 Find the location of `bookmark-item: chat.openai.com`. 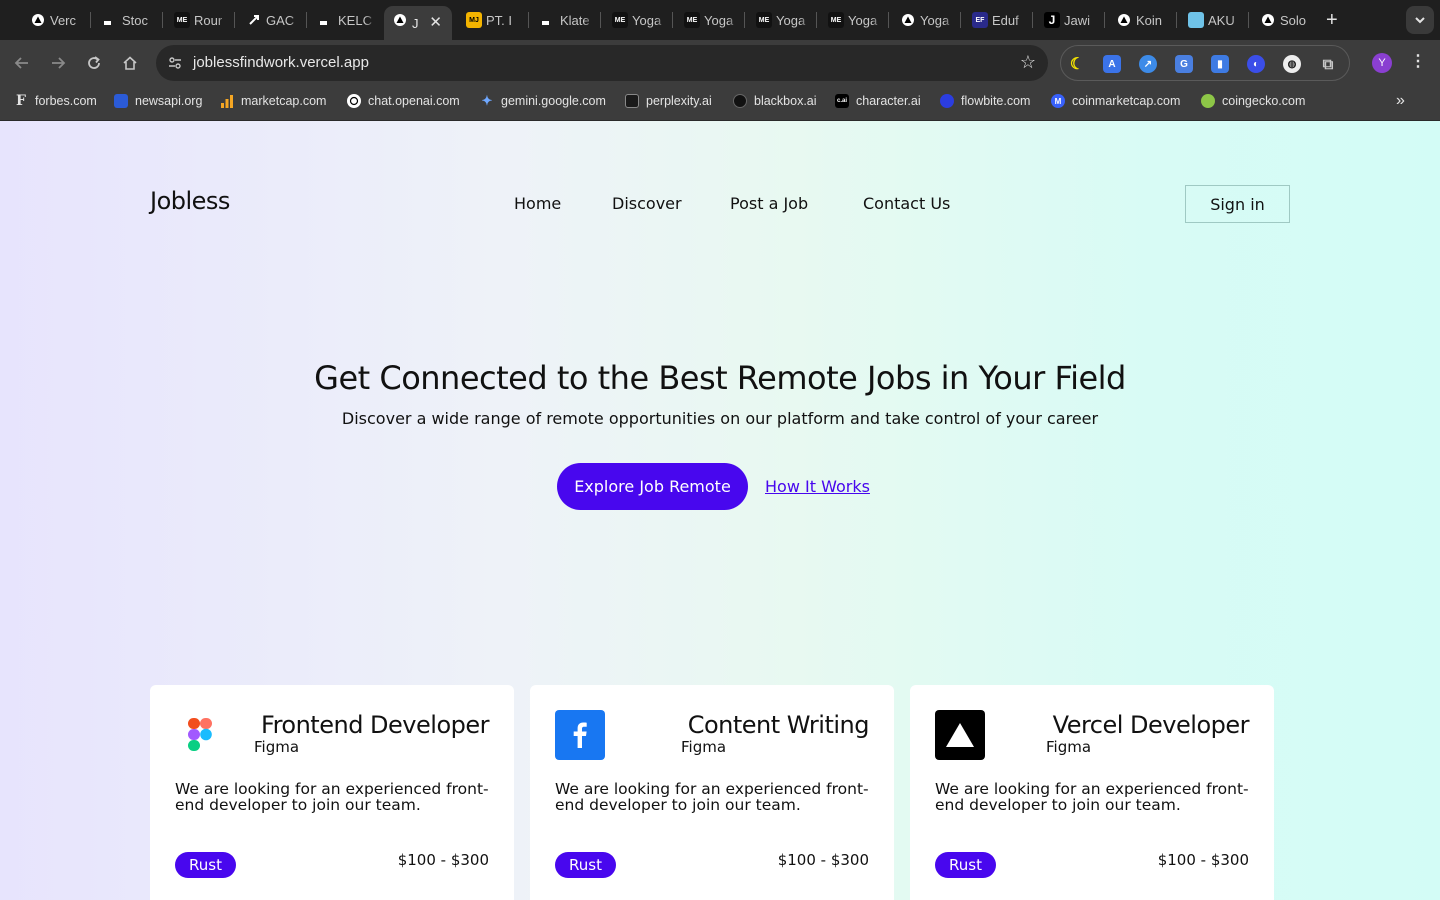

bookmark-item: chat.openai.com is located at coordinates (403, 101).